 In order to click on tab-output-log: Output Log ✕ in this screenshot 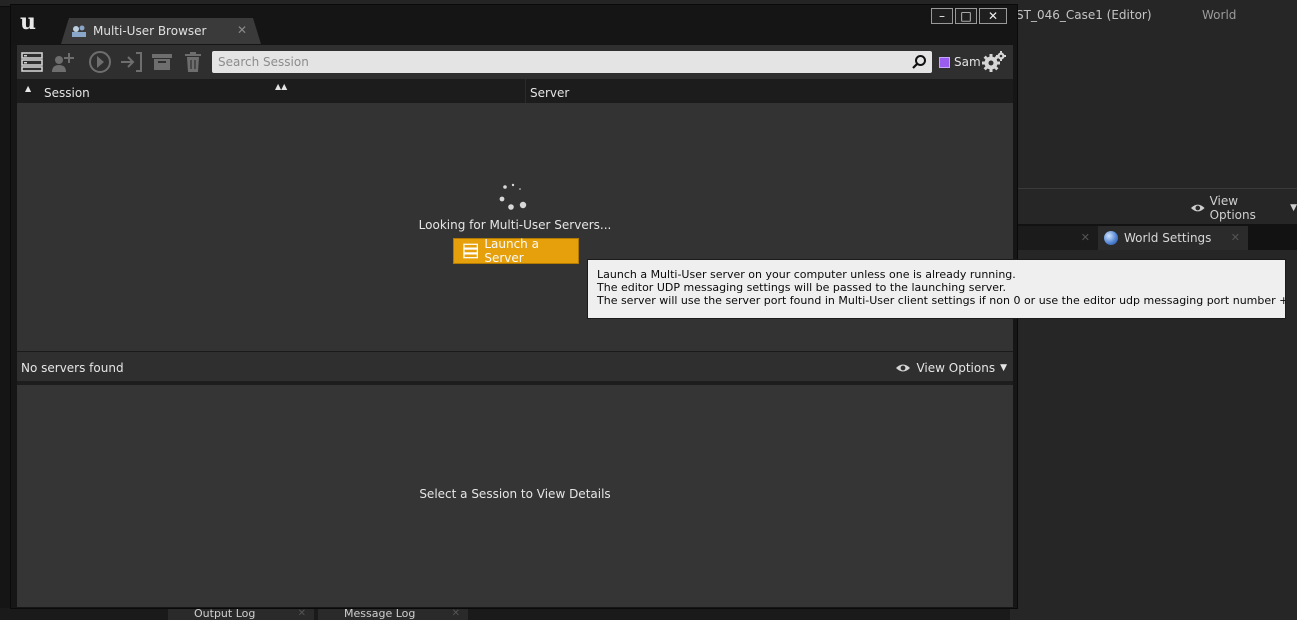, I will do `click(241, 614)`.